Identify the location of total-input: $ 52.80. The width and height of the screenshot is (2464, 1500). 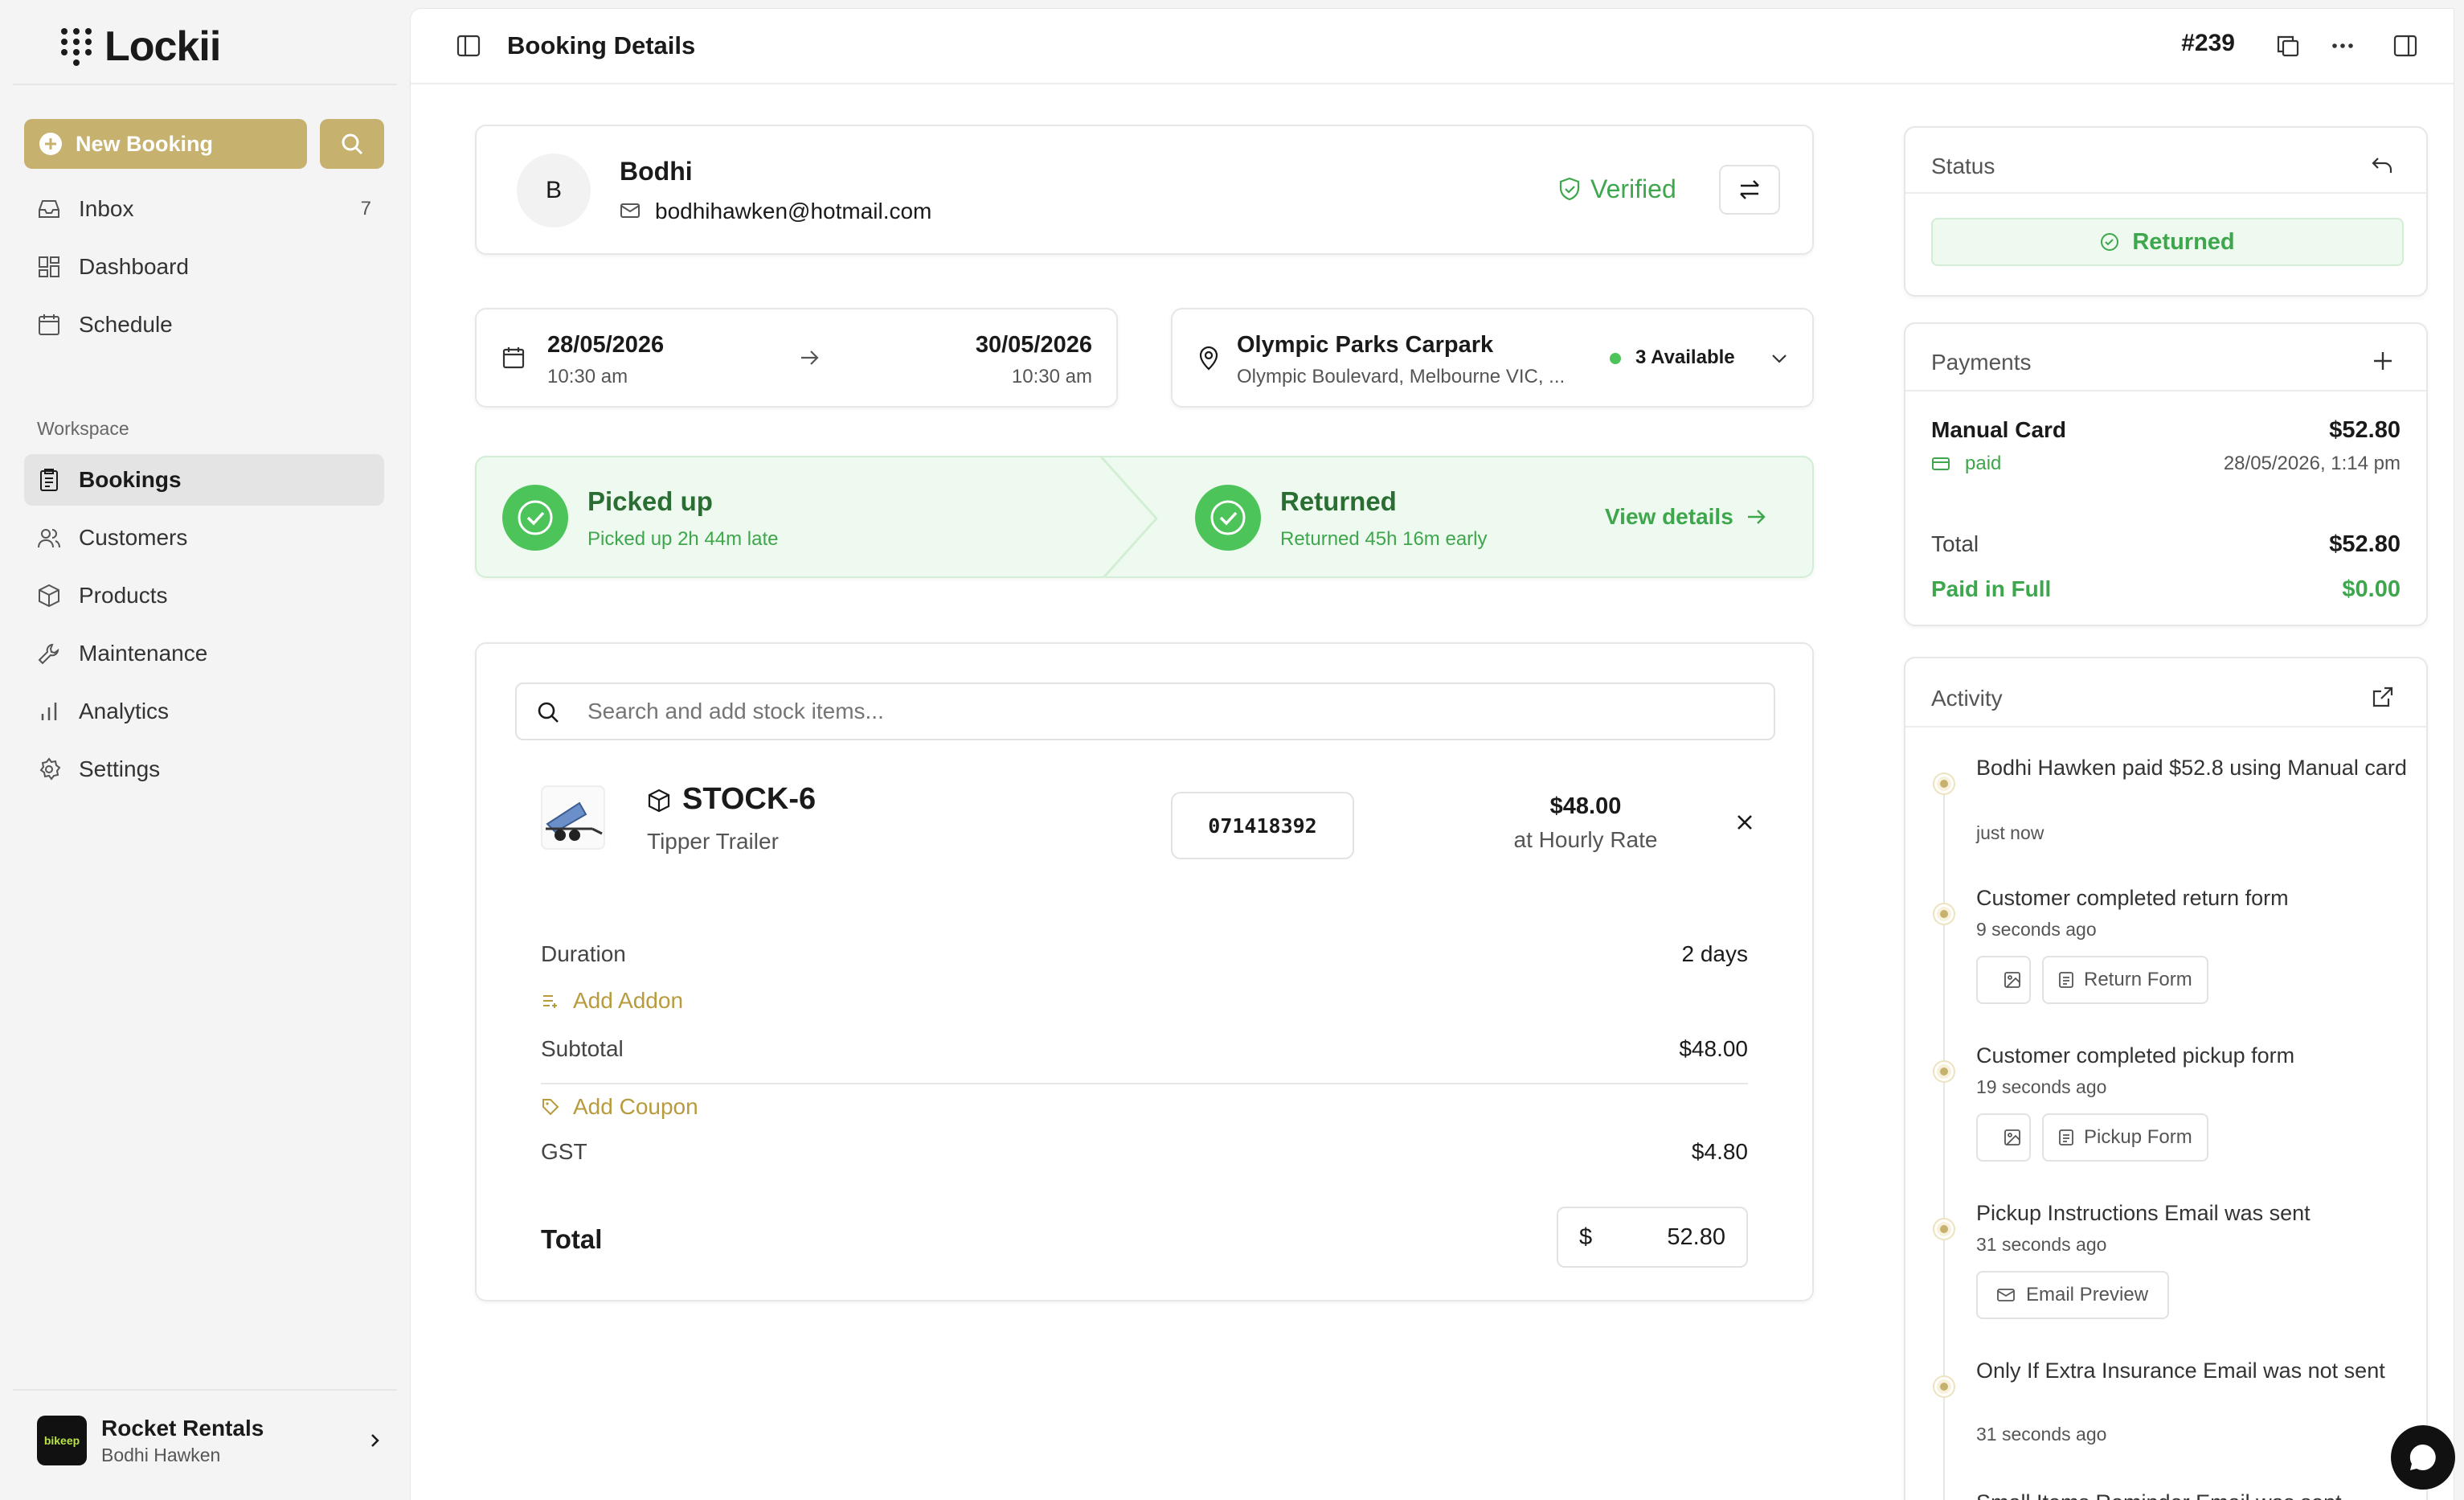
(1652, 1237).